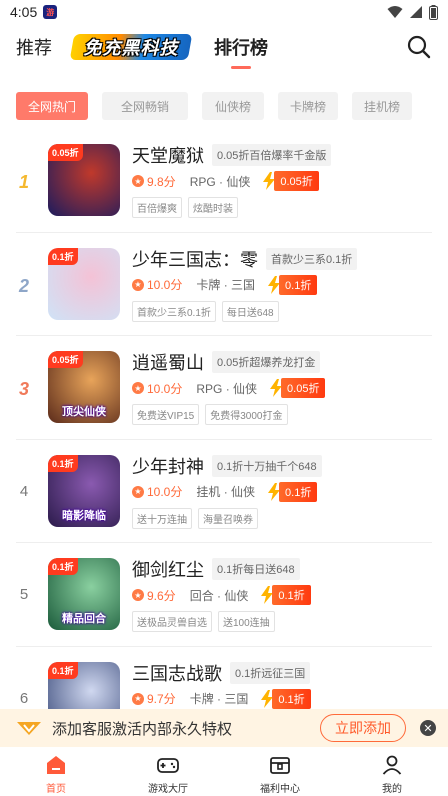 The width and height of the screenshot is (448, 796). What do you see at coordinates (296, 181) in the screenshot?
I see `discount-value: 0.05折` at bounding box center [296, 181].